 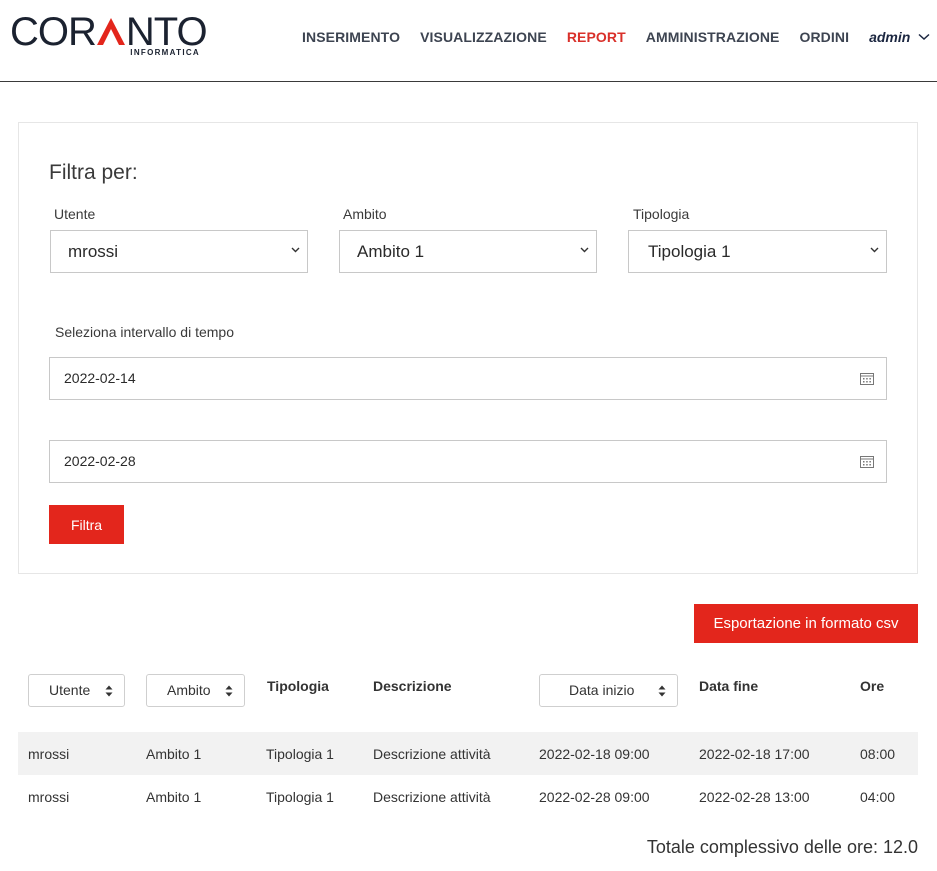 I want to click on utente-select-value: mrossi, so click(x=93, y=251).